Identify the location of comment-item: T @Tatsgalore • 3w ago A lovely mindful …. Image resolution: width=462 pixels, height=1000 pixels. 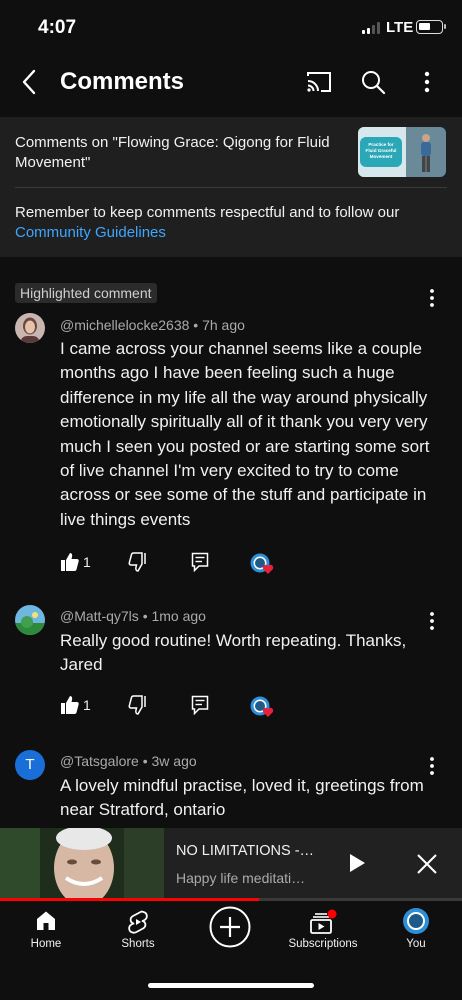
(231, 785).